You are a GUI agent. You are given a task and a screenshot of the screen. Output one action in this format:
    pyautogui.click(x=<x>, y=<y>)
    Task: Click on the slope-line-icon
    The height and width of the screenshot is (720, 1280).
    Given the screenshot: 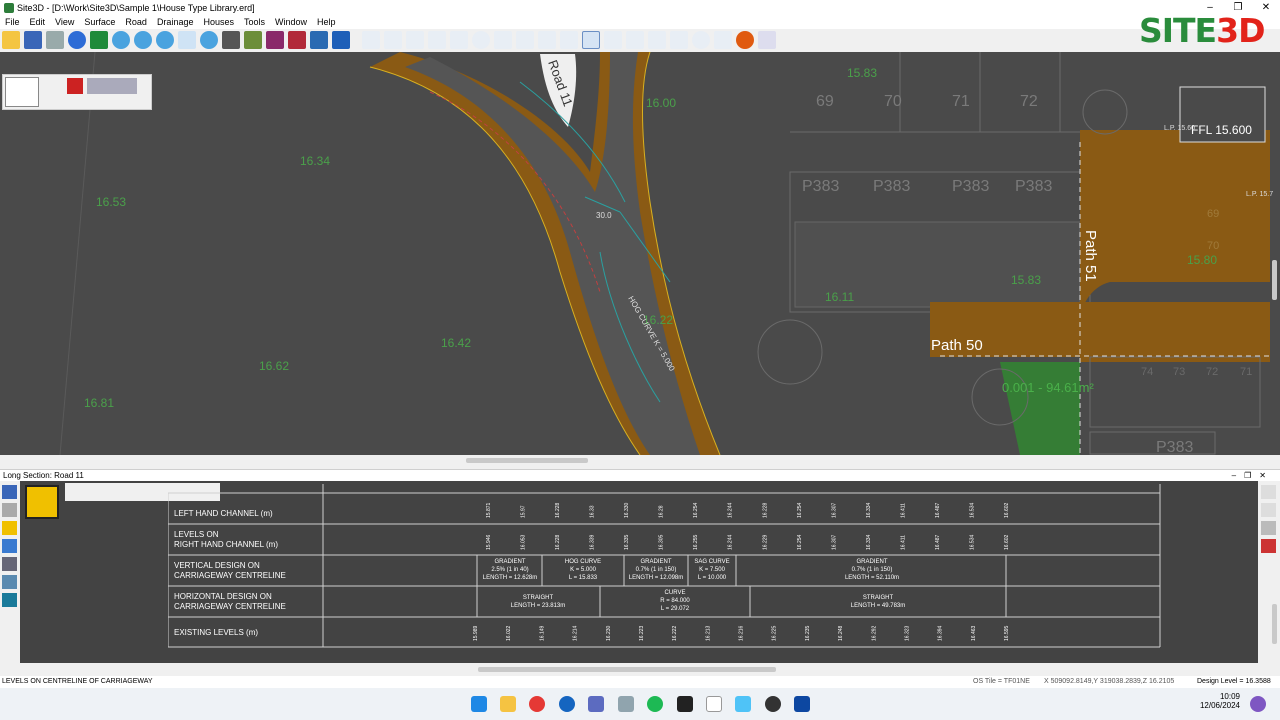 What is the action you would take?
    pyautogui.click(x=657, y=40)
    